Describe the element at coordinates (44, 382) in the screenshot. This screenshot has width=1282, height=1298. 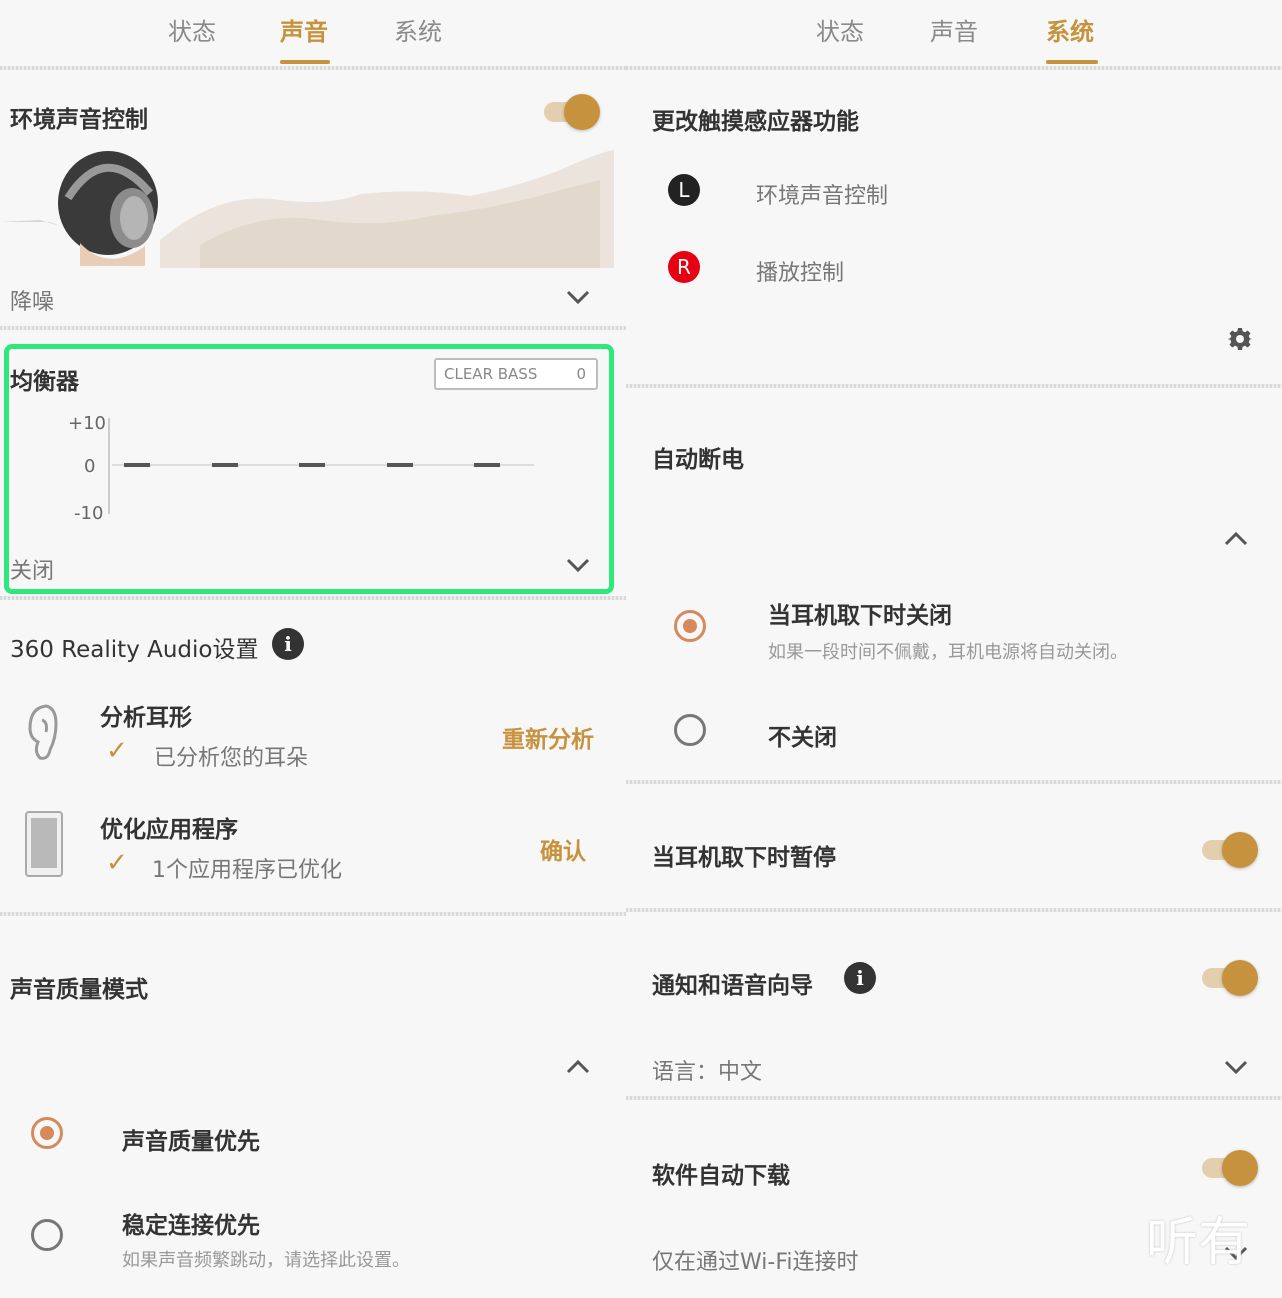
I see `equalizer-title: 均衡器` at that location.